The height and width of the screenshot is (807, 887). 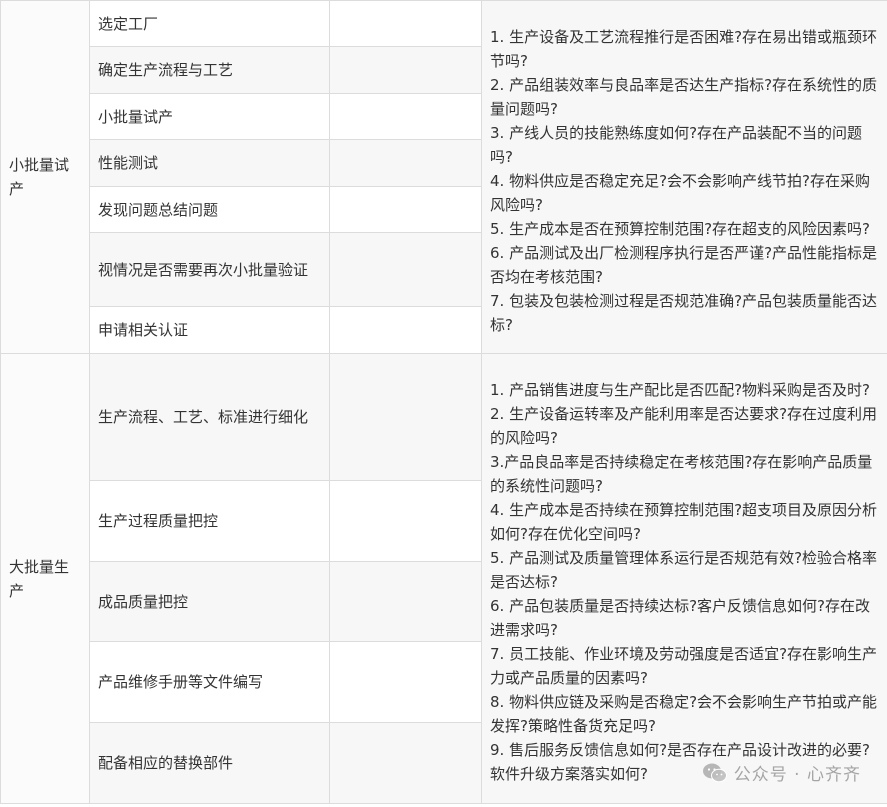 I want to click on question-item: 7. 员工技能、作业环境及劳动强度是否适宜?存在影响生产力或产品质量的因素吗?, so click(x=684, y=666).